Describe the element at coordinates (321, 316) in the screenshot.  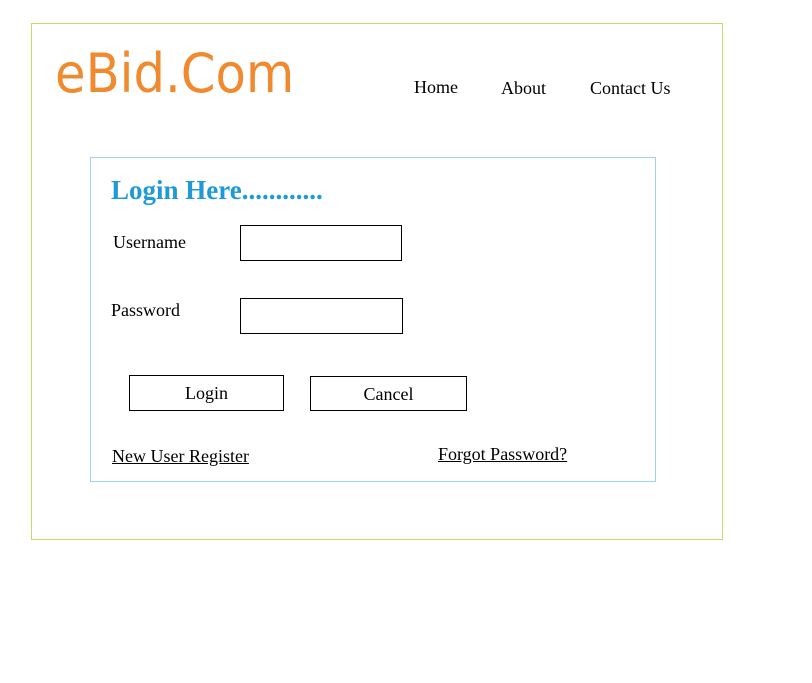
I see `password-input` at that location.